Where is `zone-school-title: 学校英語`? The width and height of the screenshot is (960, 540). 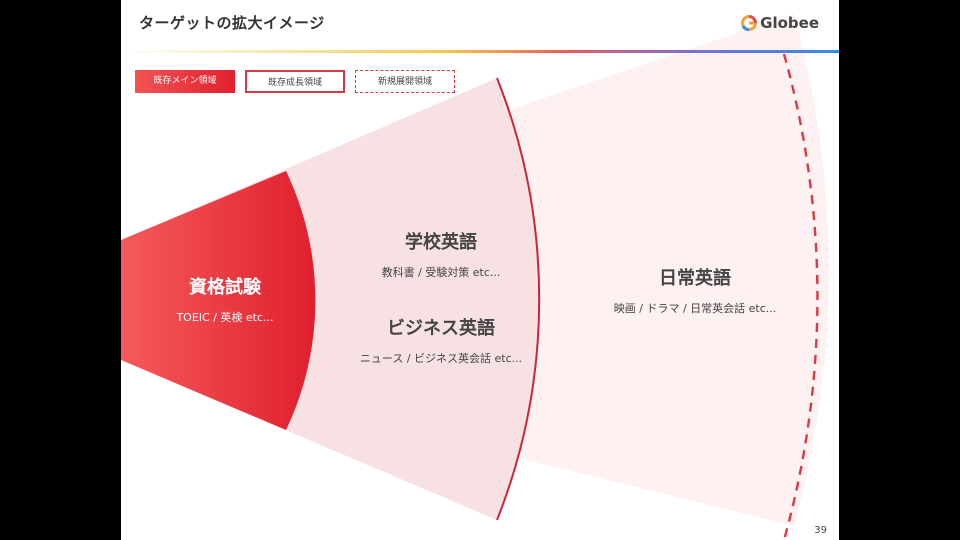
zone-school-title: 学校英語 is located at coordinates (440, 242).